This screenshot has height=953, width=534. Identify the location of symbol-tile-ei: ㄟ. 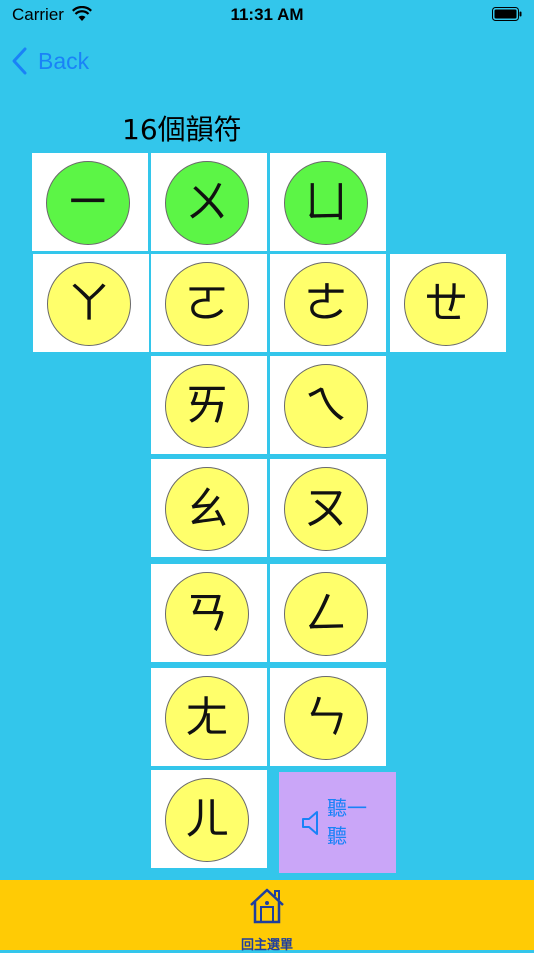
(328, 405).